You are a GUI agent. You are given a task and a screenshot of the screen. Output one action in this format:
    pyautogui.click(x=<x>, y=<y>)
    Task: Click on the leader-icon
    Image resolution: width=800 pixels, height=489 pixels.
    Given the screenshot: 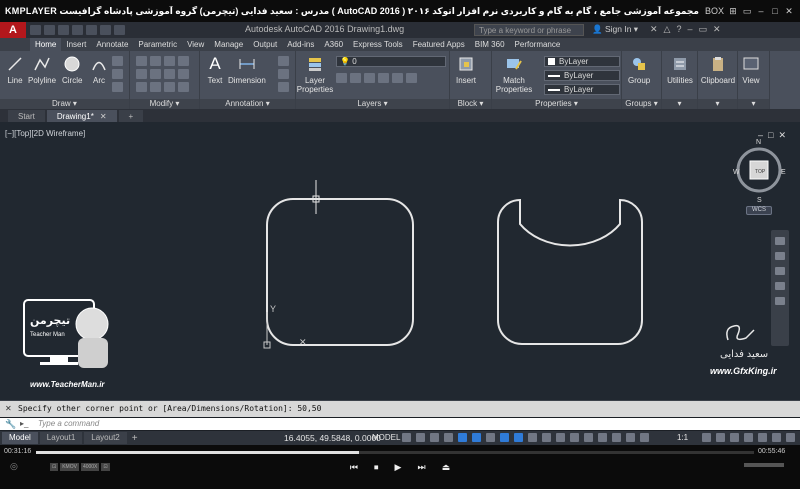 What is the action you would take?
    pyautogui.click(x=283, y=61)
    